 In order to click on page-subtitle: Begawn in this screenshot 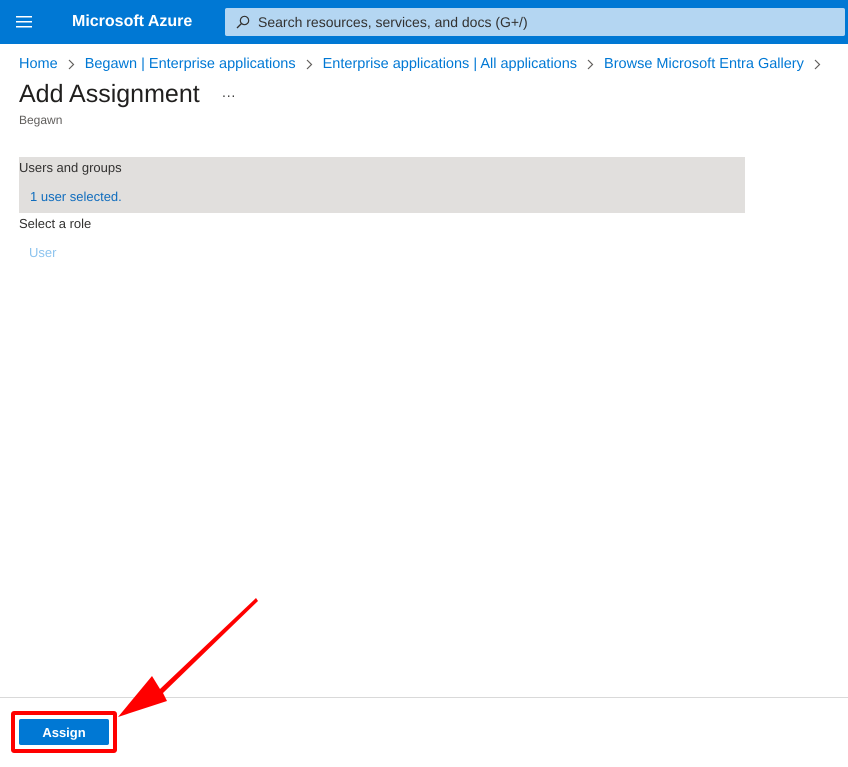, I will do `click(41, 120)`.